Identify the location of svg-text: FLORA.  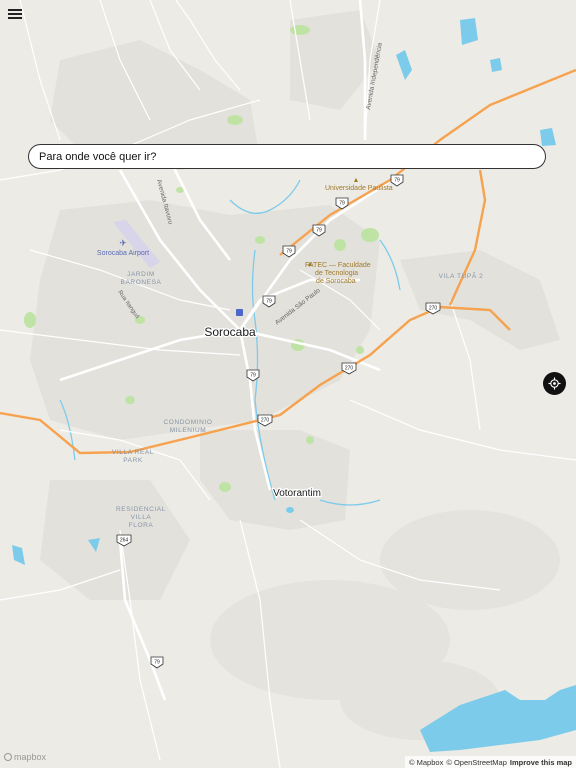
(141, 525).